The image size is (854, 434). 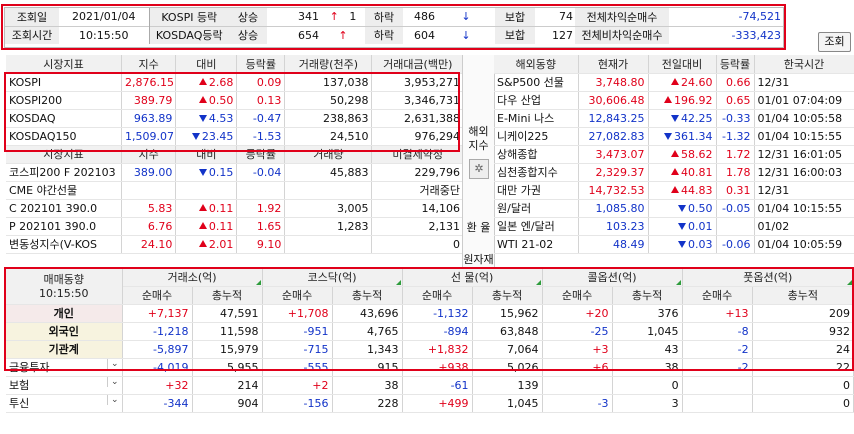 I want to click on market-name: KOSDAQ150, so click(x=64, y=136).